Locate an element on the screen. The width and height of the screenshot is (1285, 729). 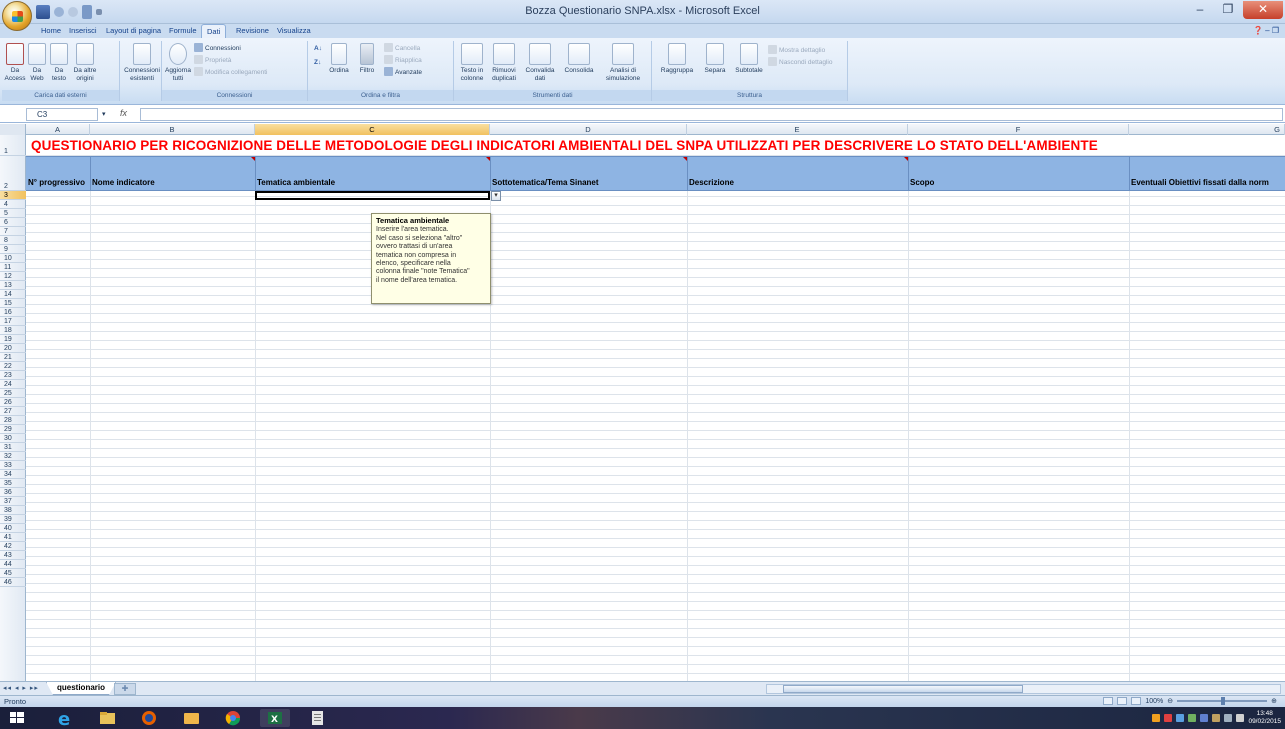
row-header: 27 is located at coordinates (13, 411).